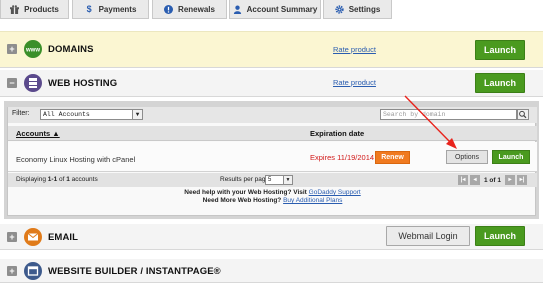 The width and height of the screenshot is (543, 291). Describe the element at coordinates (237, 9) in the screenshot. I see `user-icon` at that location.